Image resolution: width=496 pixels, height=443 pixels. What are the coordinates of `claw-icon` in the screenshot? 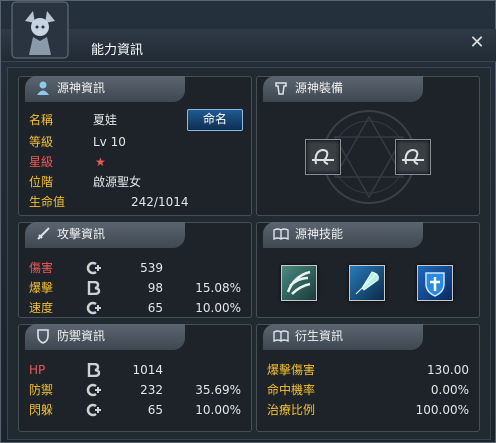 It's located at (298, 282).